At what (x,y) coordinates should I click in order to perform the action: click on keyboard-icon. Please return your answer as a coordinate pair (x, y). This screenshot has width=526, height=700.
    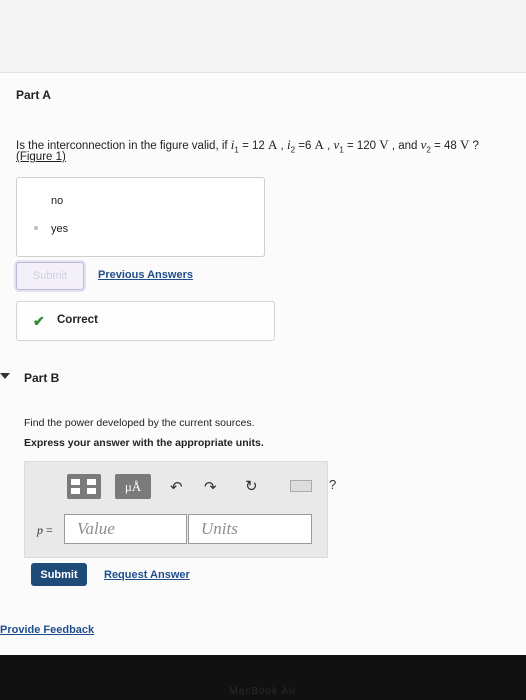
    Looking at the image, I should click on (301, 486).